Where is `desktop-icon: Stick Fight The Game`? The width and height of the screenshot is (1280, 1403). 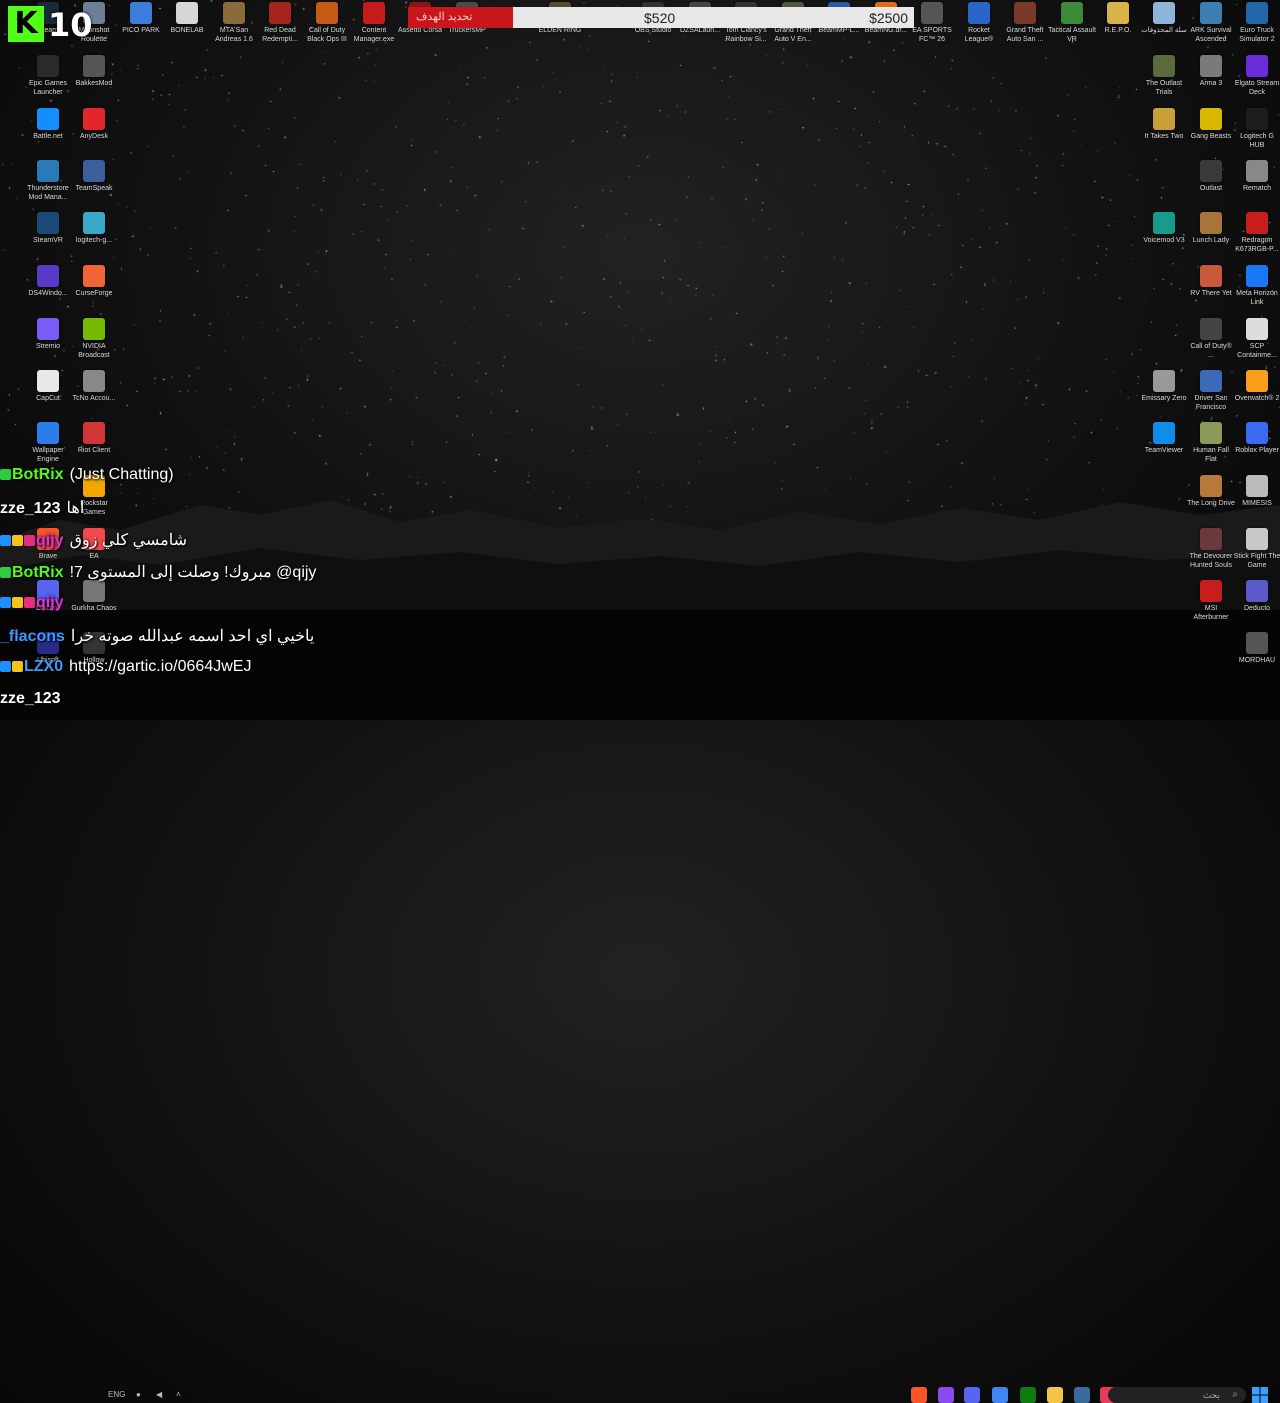
desktop-icon: Stick Fight The Game is located at coordinates (1256, 549).